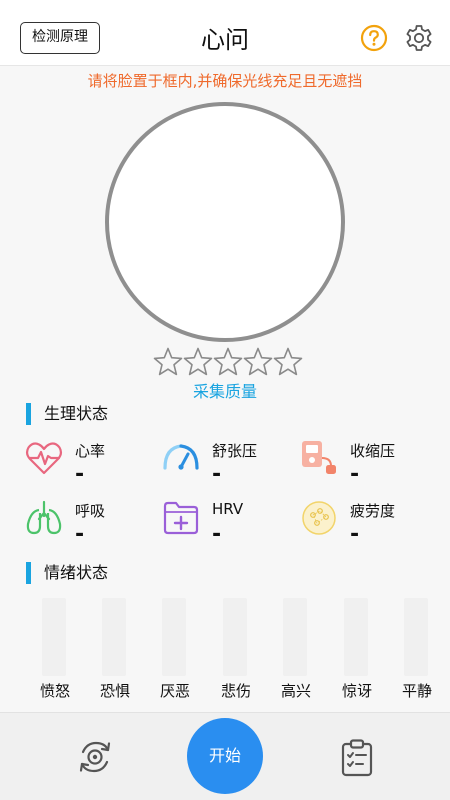 The width and height of the screenshot is (450, 800). What do you see at coordinates (357, 758) in the screenshot?
I see `clipboard-check-icon` at bounding box center [357, 758].